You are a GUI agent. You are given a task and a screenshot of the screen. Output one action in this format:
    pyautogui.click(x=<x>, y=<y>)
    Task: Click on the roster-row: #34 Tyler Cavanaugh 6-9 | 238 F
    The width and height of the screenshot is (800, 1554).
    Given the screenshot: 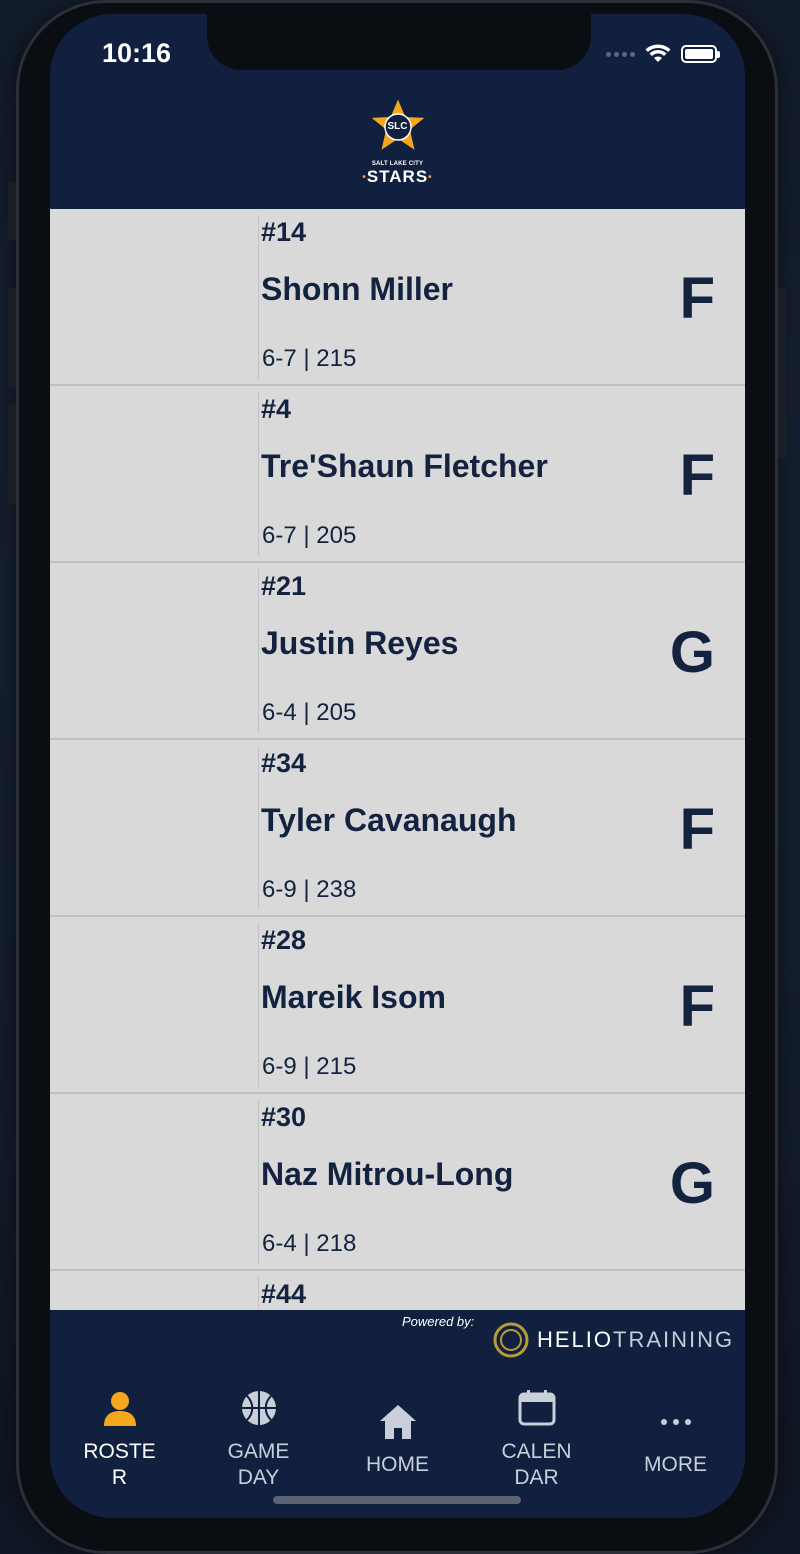 What is the action you would take?
    pyautogui.click(x=397, y=828)
    